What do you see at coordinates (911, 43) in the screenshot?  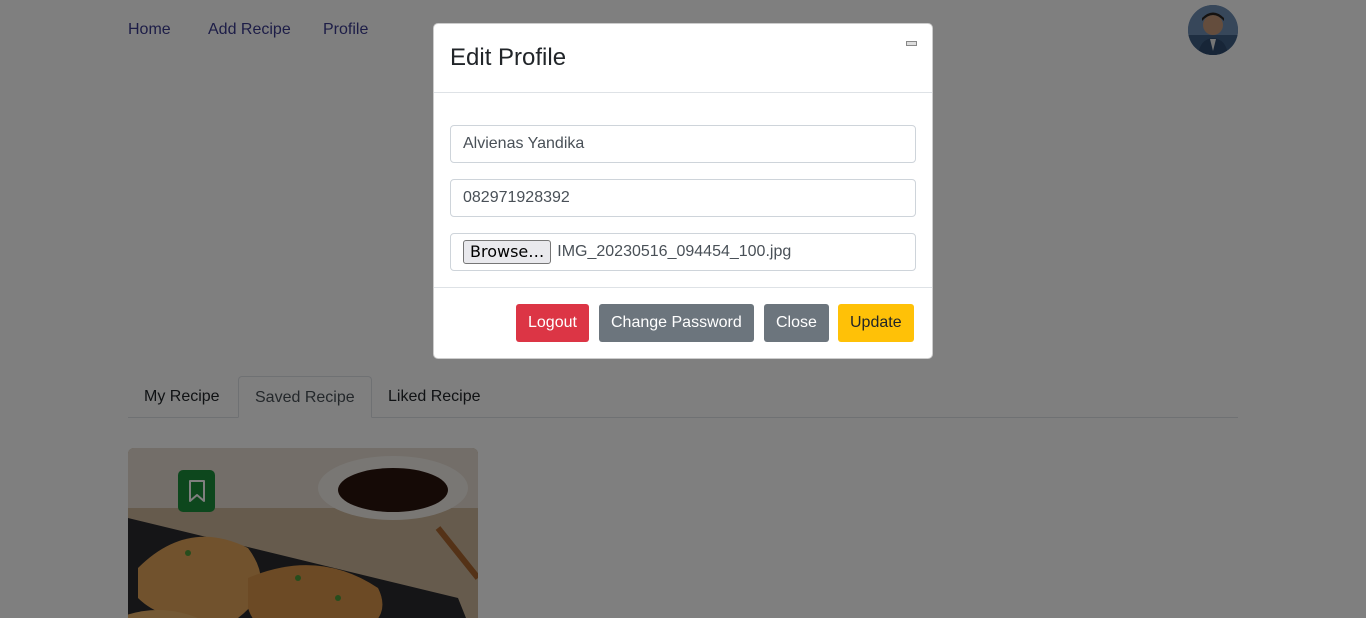 I see `close-icon` at bounding box center [911, 43].